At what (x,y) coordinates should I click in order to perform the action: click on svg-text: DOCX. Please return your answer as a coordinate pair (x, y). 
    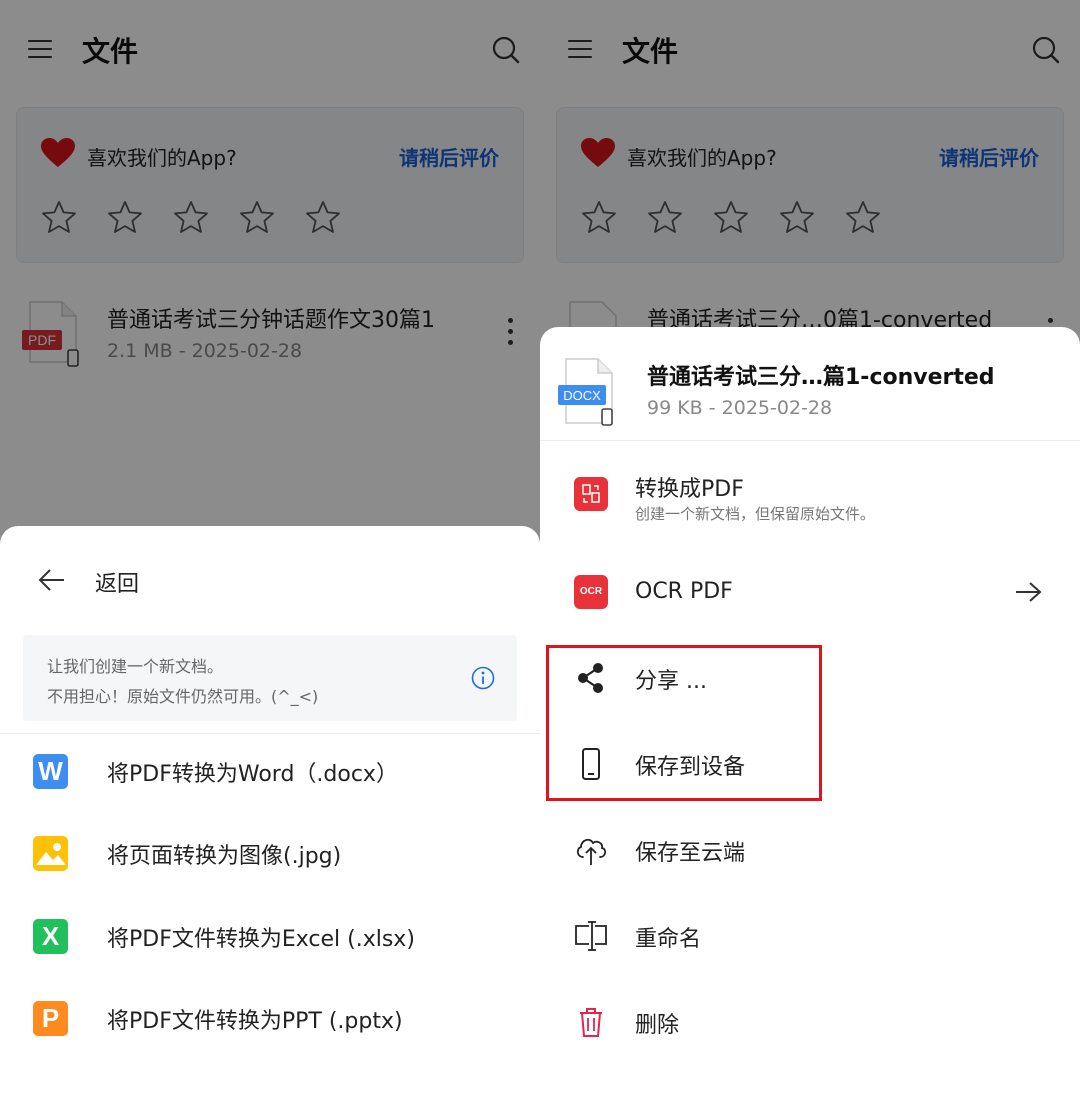
    Looking at the image, I should click on (582, 395).